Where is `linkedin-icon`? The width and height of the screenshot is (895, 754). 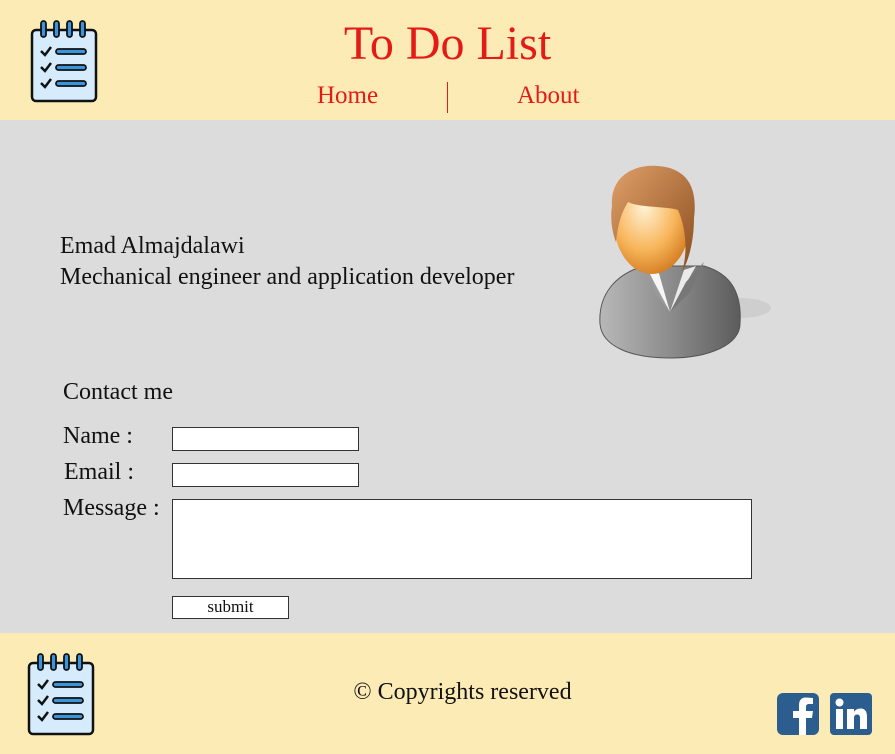
linkedin-icon is located at coordinates (851, 714).